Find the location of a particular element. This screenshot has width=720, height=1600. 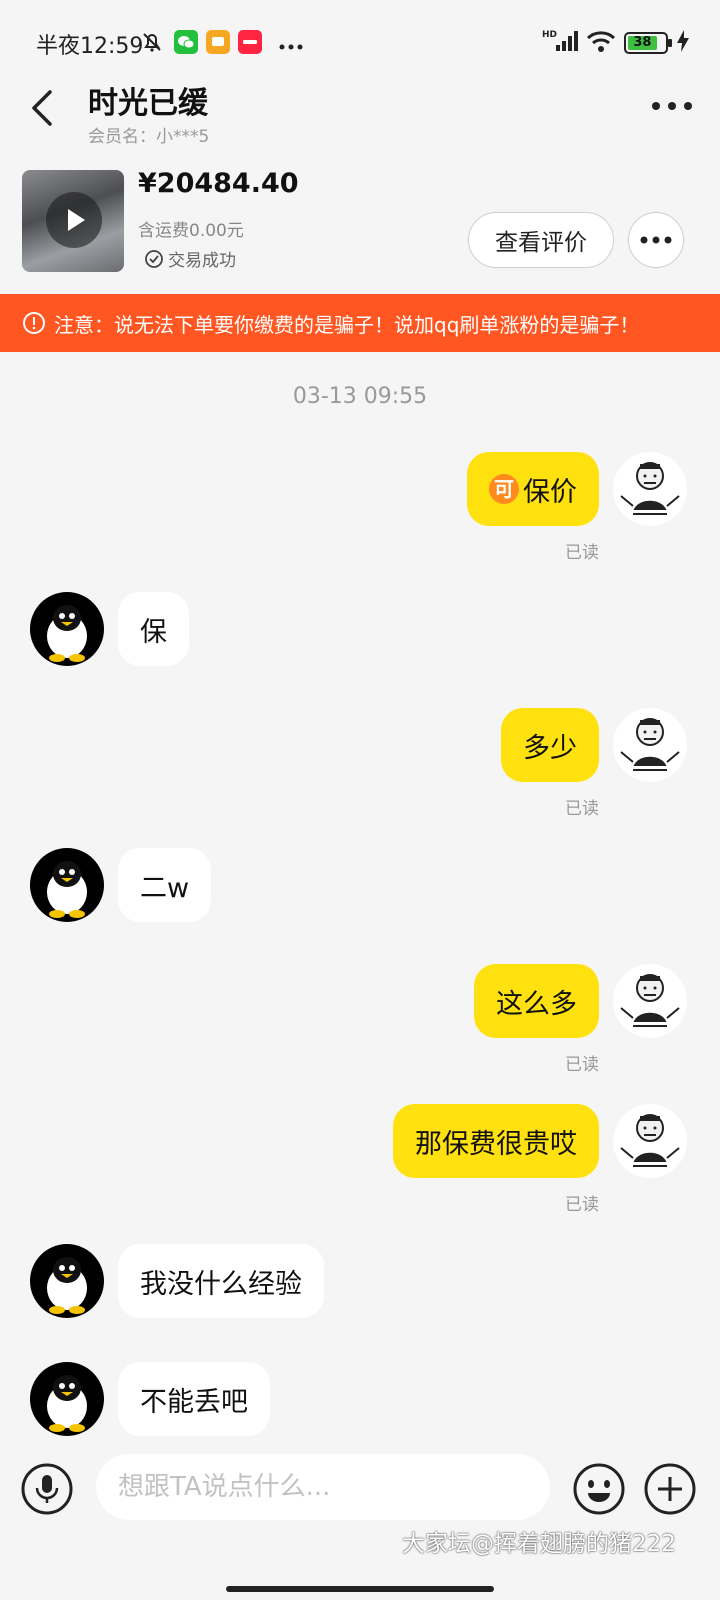

product-video-thumbnail is located at coordinates (73, 221).